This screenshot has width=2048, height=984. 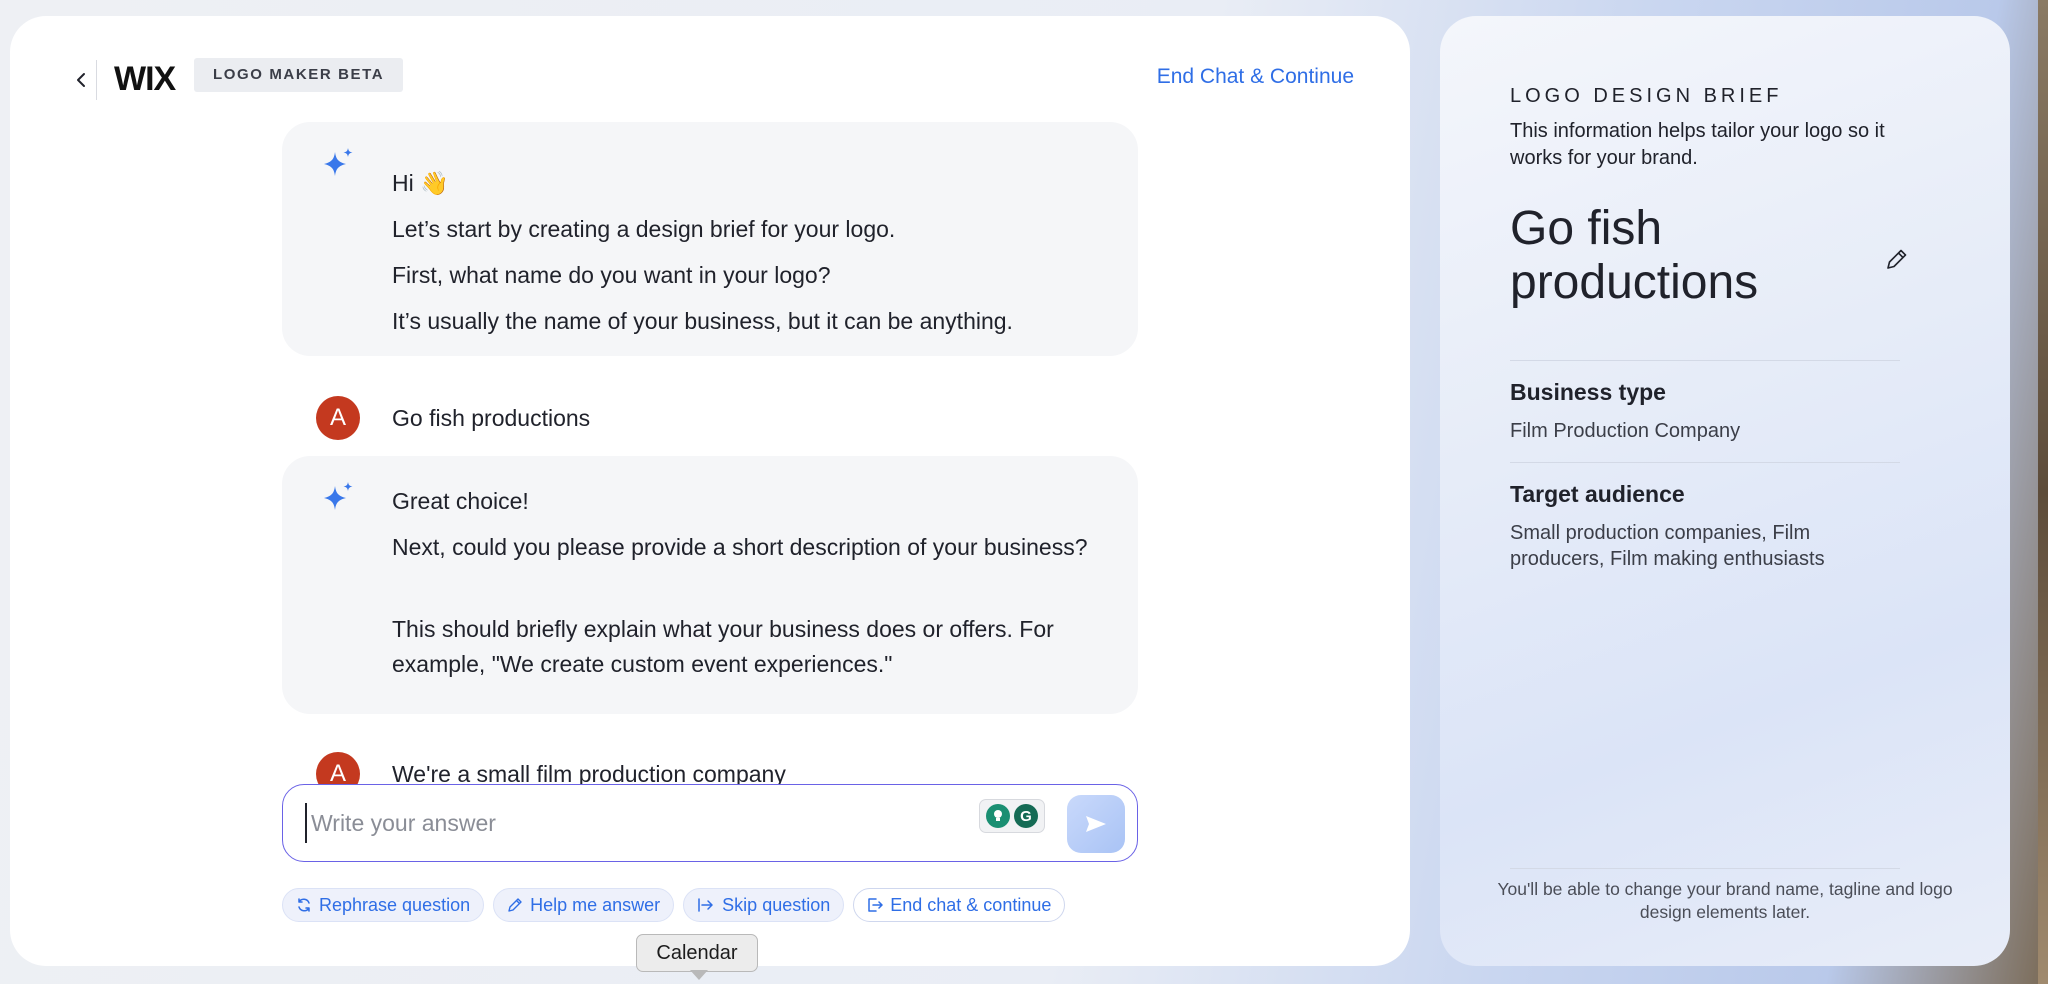 I want to click on wix-logo: WIX, so click(x=145, y=79).